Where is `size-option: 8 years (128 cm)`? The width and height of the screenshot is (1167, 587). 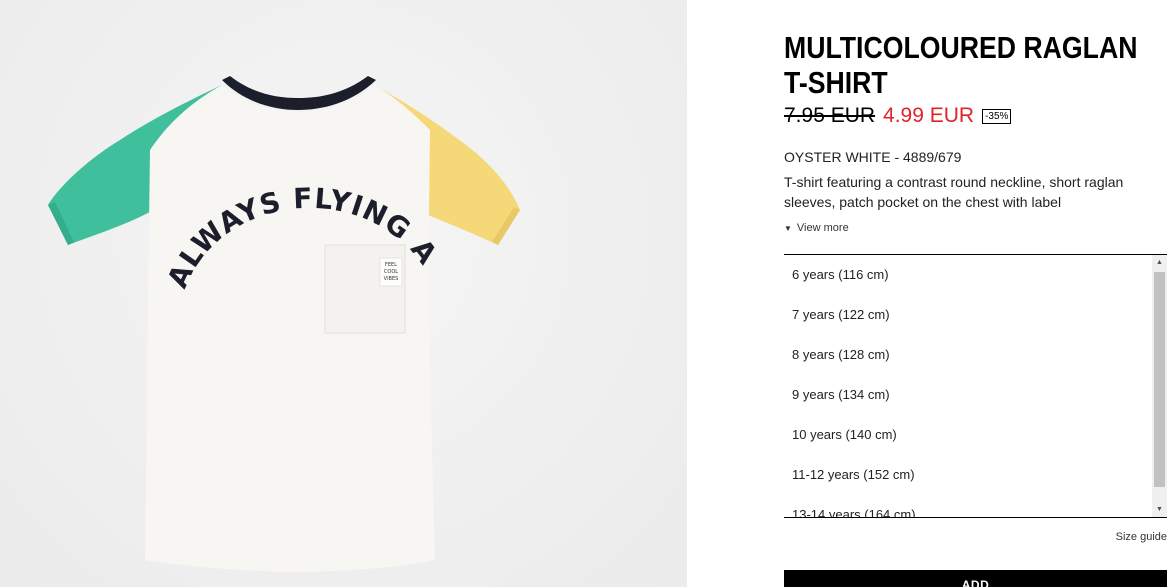 size-option: 8 years (128 cm) is located at coordinates (975, 355).